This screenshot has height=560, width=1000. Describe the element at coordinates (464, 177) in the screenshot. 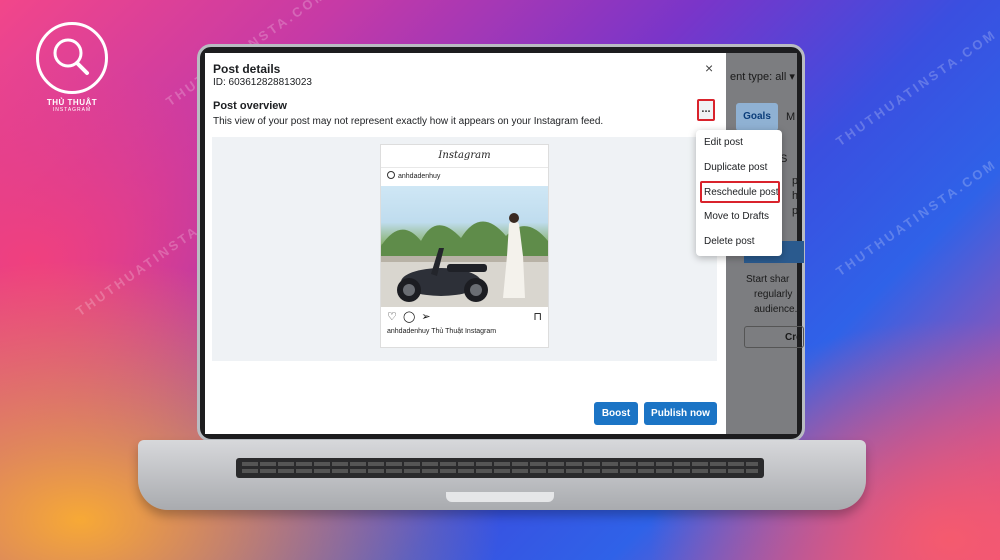

I see `post-username: anhdadenhuy` at that location.